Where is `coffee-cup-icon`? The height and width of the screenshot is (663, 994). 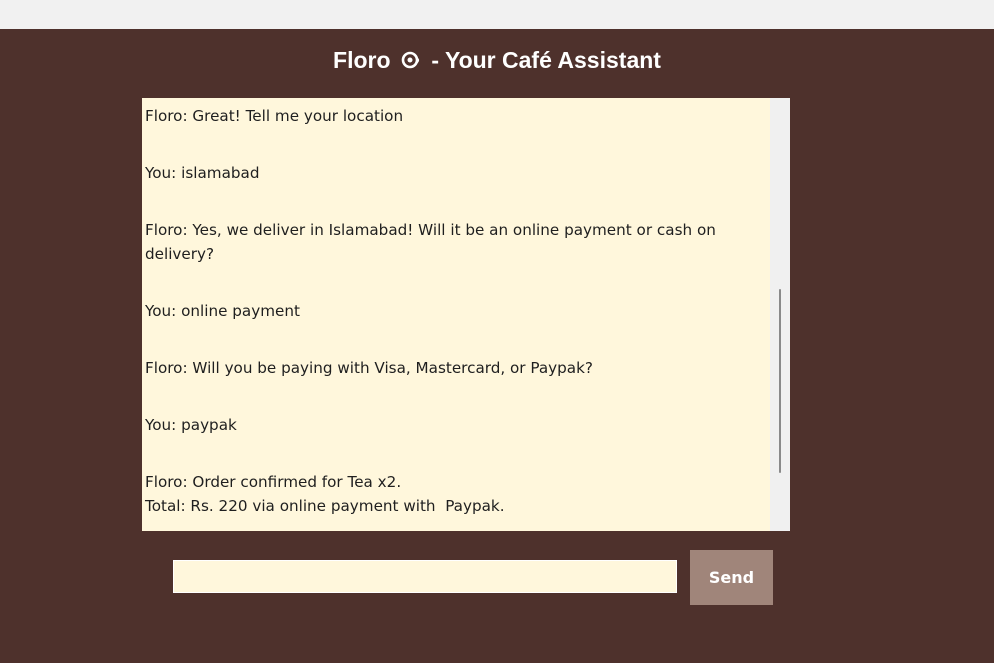
coffee-cup-icon is located at coordinates (411, 58).